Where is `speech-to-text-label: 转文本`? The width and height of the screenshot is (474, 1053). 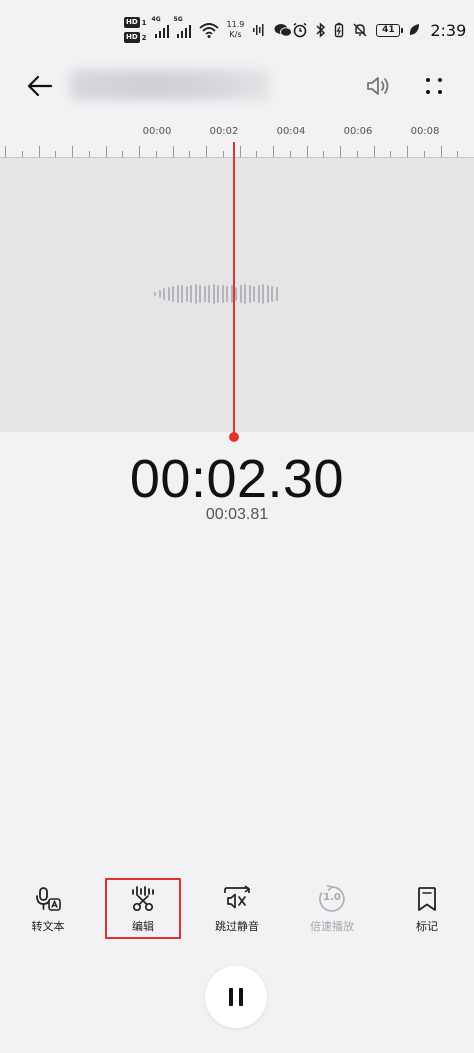
speech-to-text-label: 转文本 is located at coordinates (48, 926).